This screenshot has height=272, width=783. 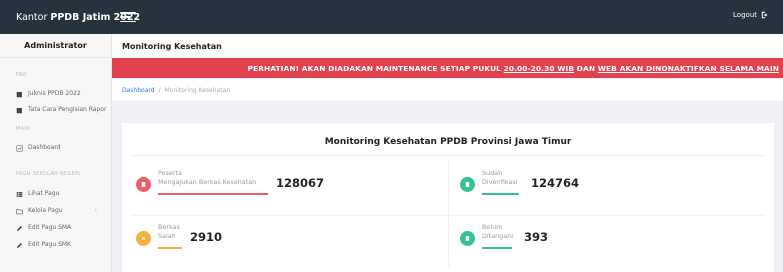 I want to click on sidebar-item-edit-pagu-sma: Edit Pagu SMA, so click(x=55, y=228).